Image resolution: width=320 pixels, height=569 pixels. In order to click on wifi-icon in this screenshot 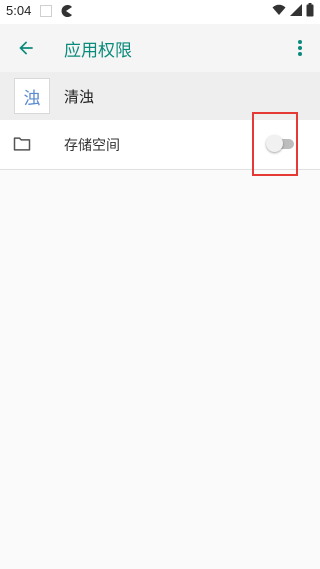, I will do `click(279, 9)`.